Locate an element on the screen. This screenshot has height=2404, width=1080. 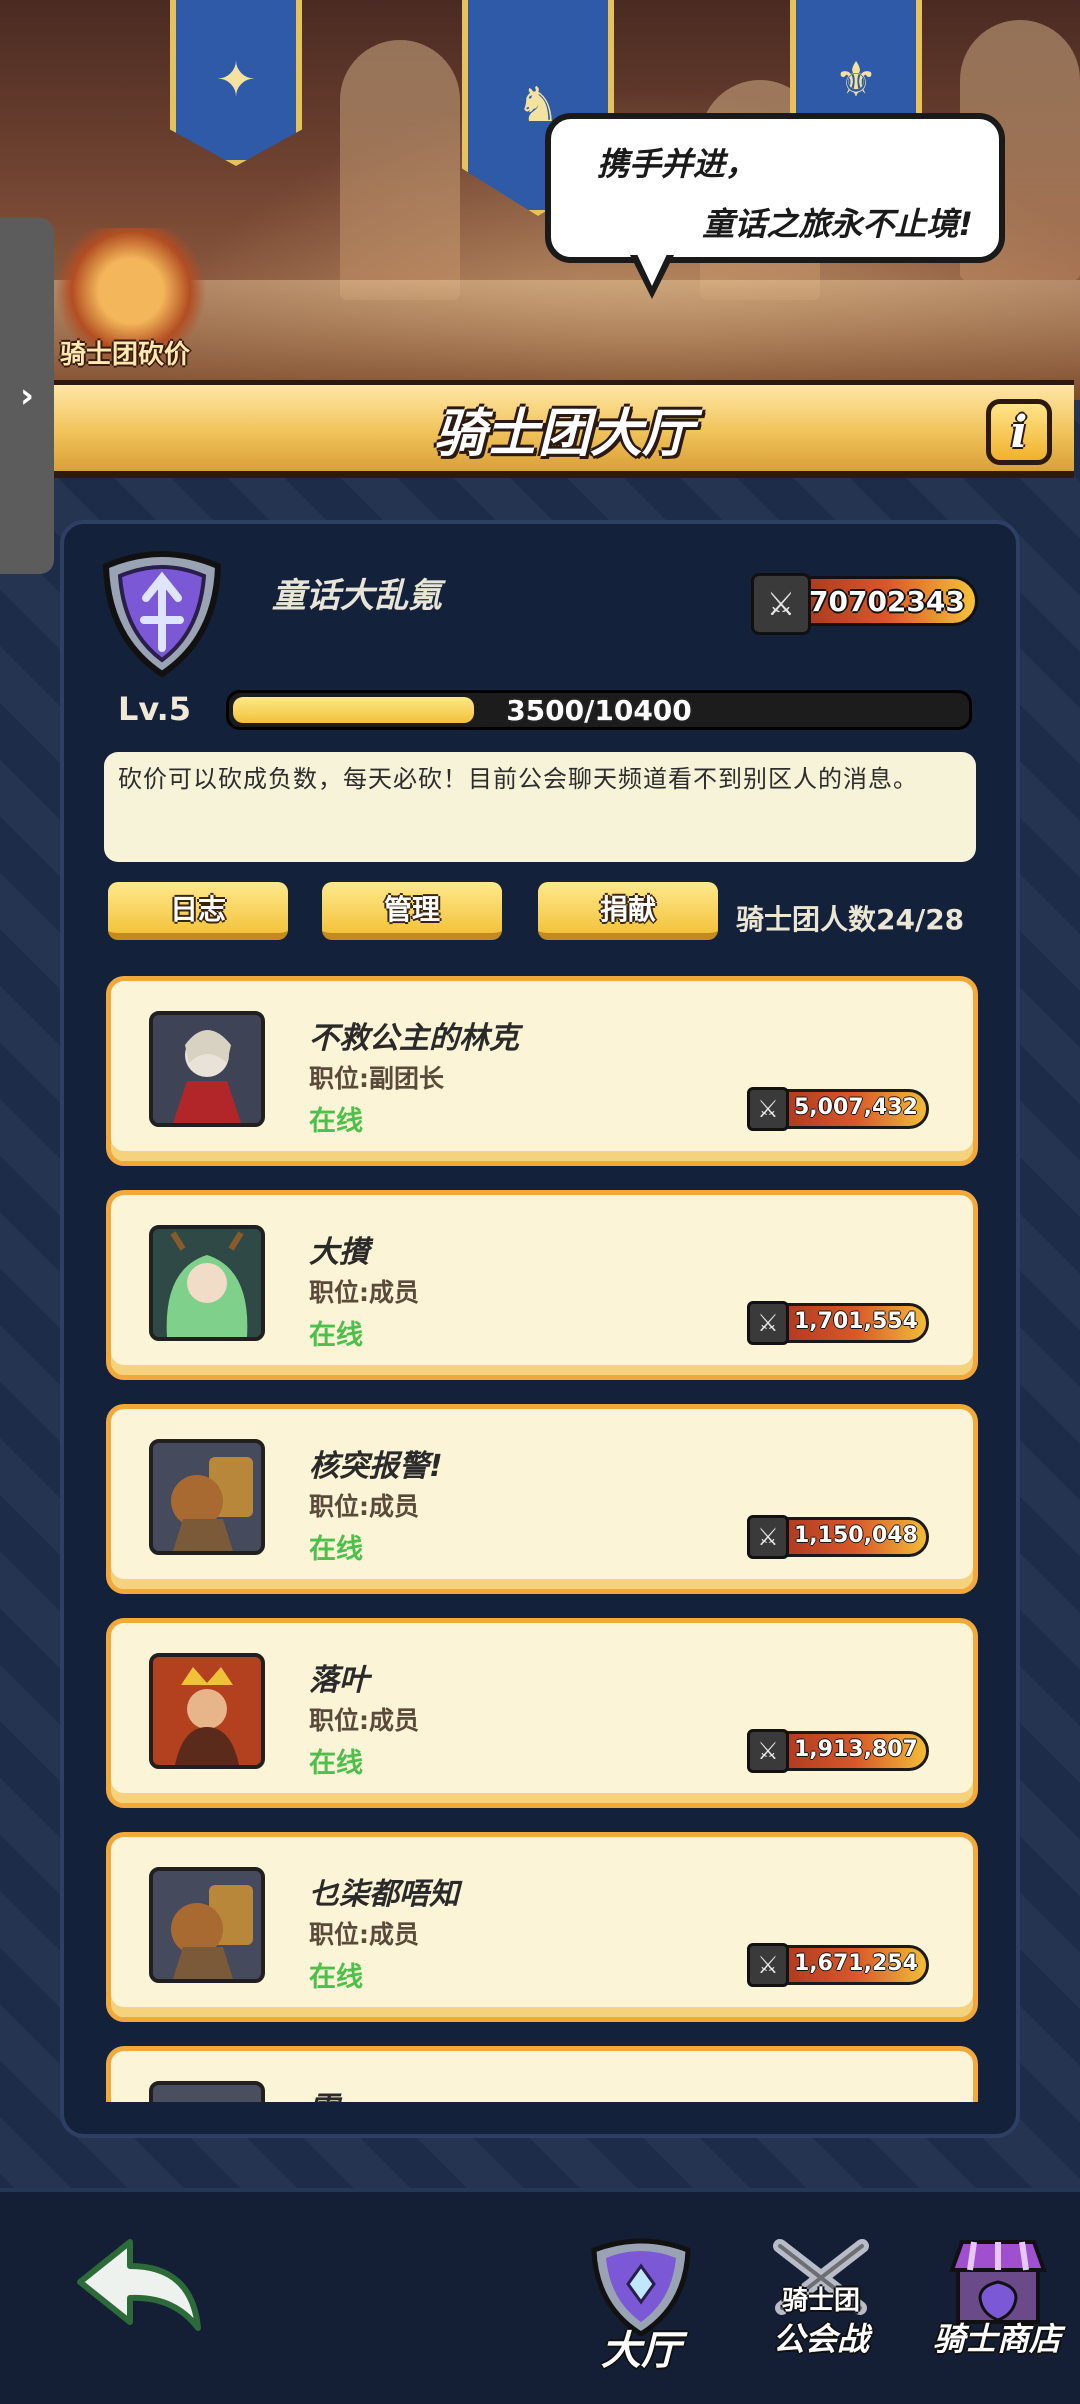
member-power-badge: ⚔ 1,913,807 is located at coordinates (838, 1751).